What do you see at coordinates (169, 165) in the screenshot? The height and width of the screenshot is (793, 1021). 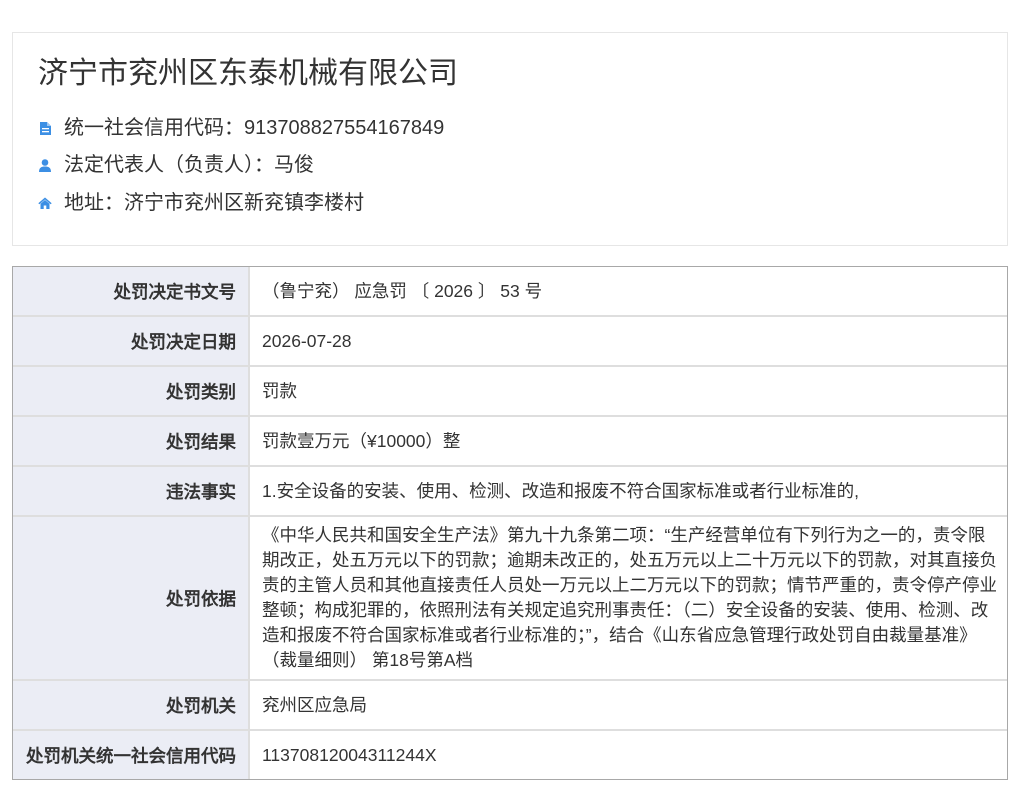 I see `legal-rep-label: 法定代表人（负责人）：` at bounding box center [169, 165].